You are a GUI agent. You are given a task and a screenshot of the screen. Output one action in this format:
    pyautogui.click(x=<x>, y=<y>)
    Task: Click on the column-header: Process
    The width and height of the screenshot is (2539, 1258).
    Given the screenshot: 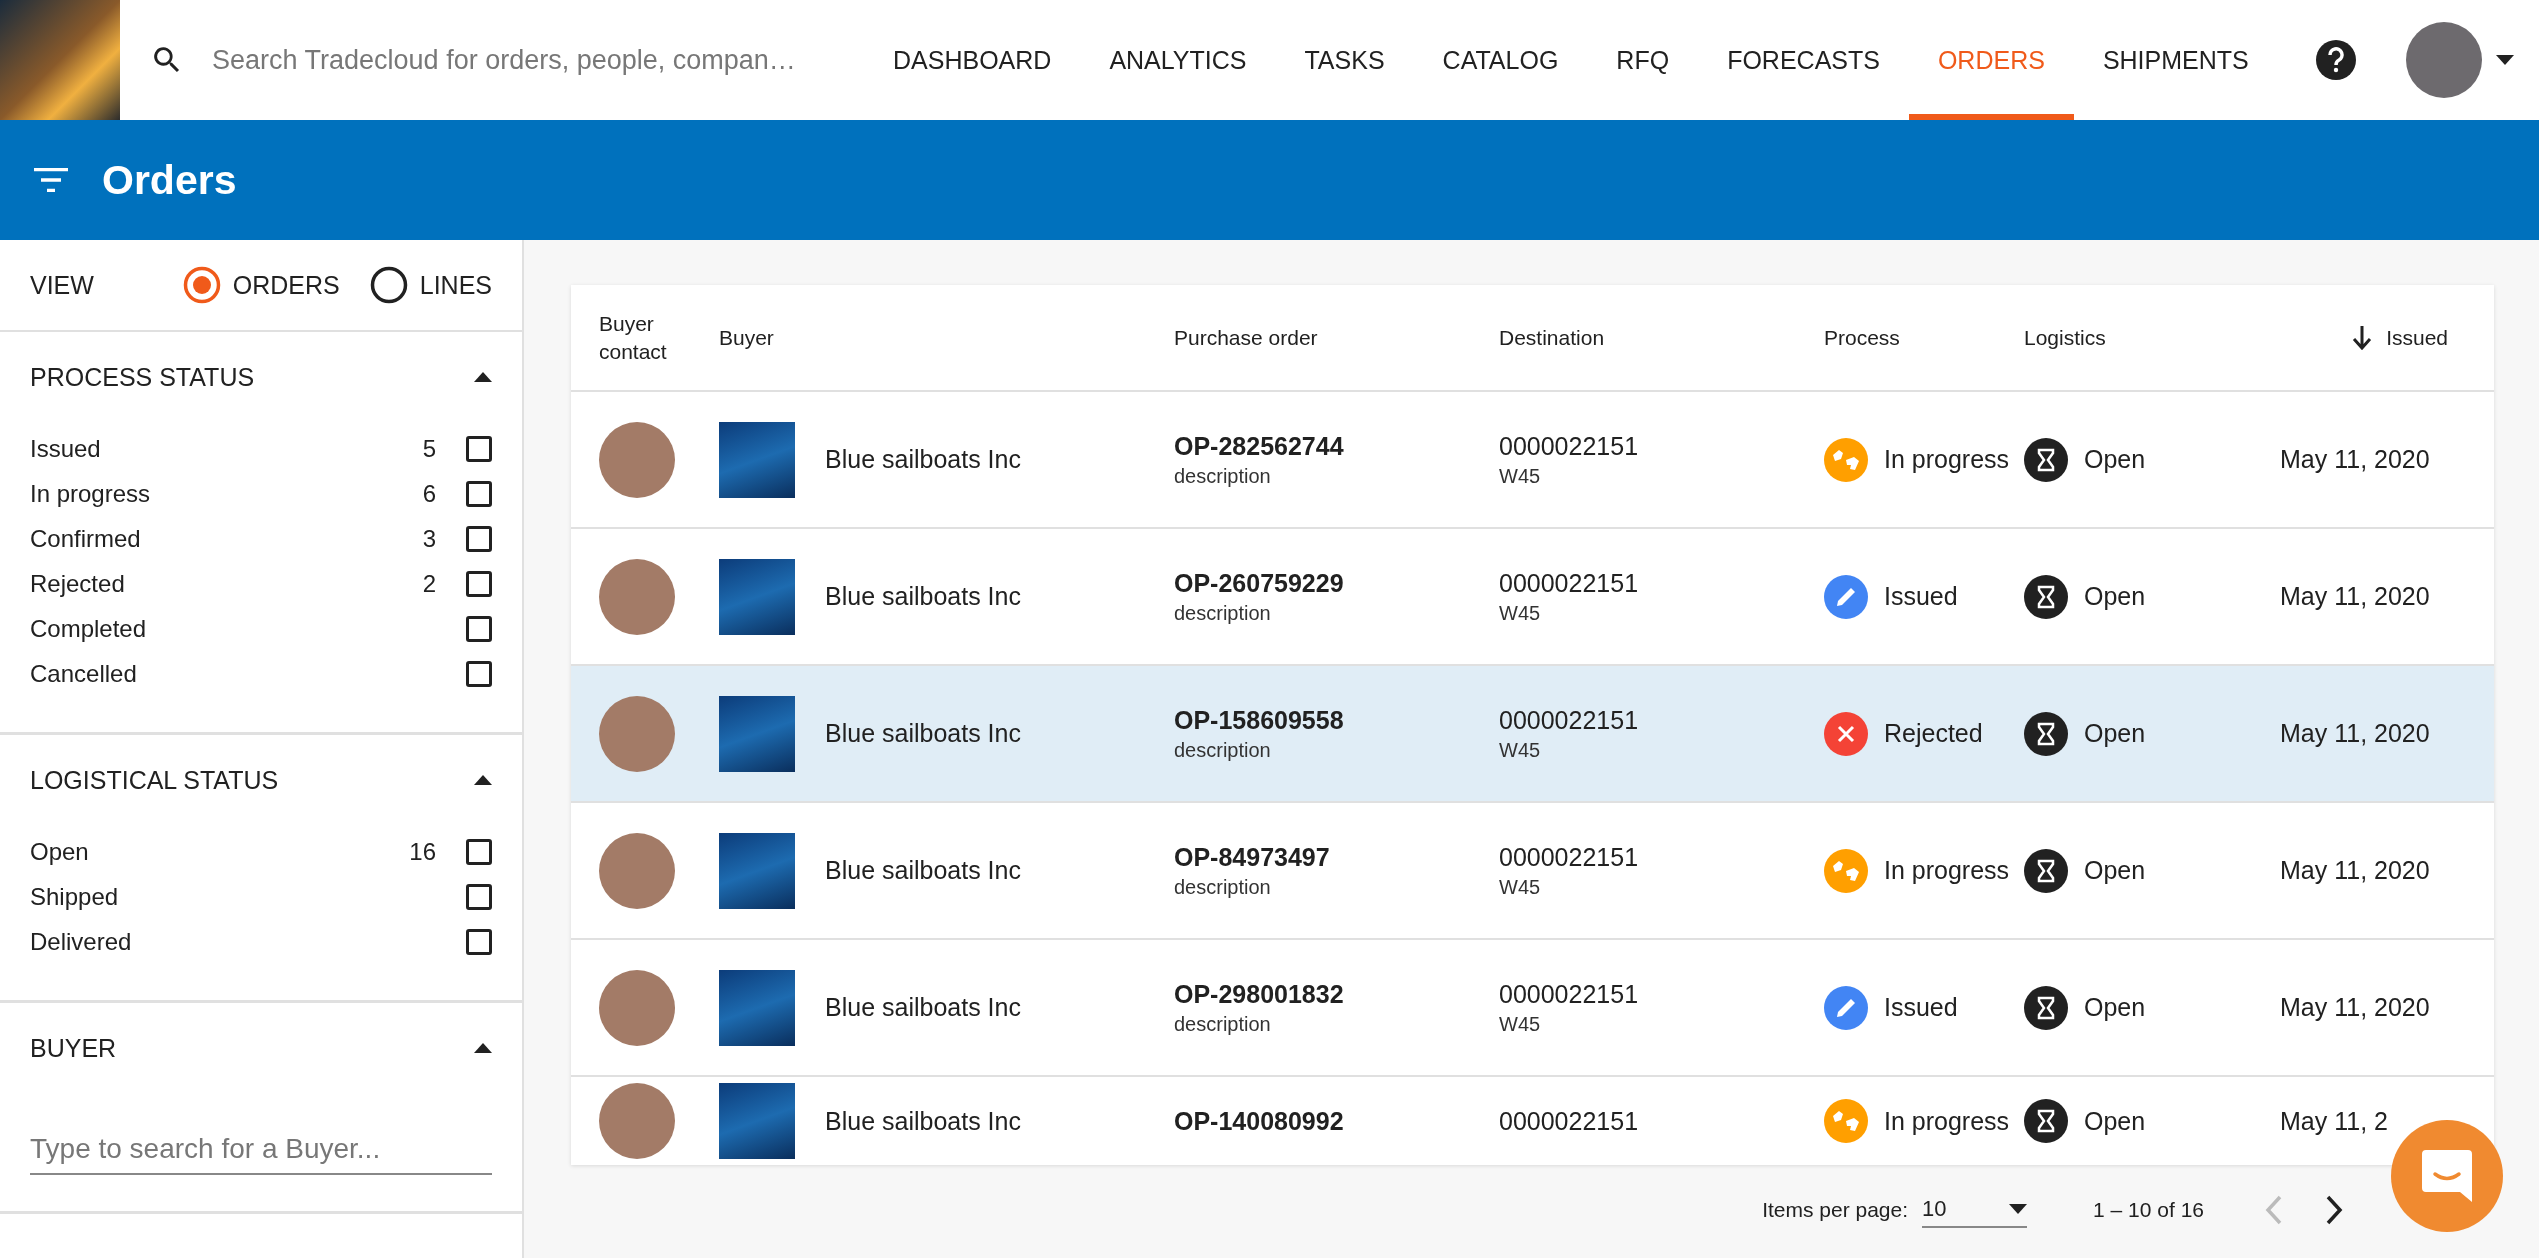 What is the action you would take?
    pyautogui.click(x=1862, y=337)
    